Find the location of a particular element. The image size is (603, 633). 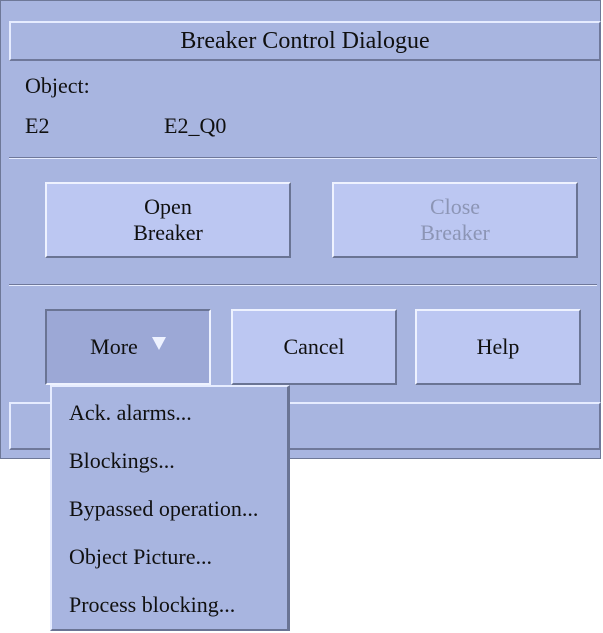

close-breaker-label-line1: Close is located at coordinates (455, 206).